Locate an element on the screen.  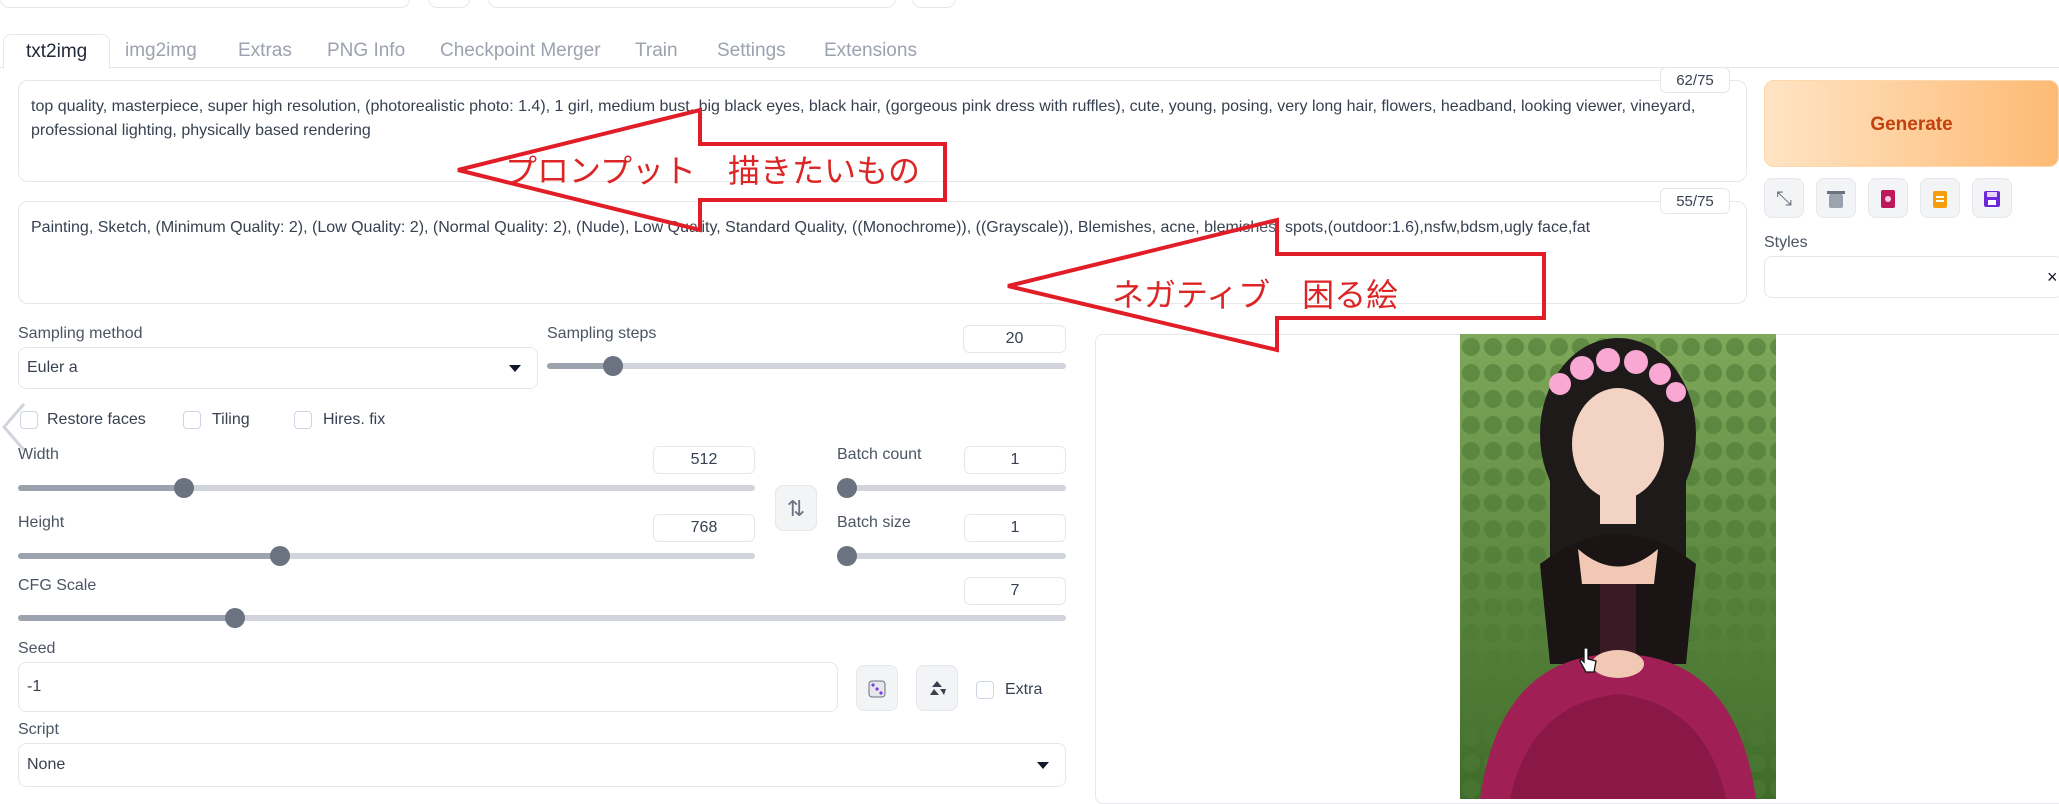
prompt-annotation-text: プロンプット 描きたいもの is located at coordinates (713, 171).